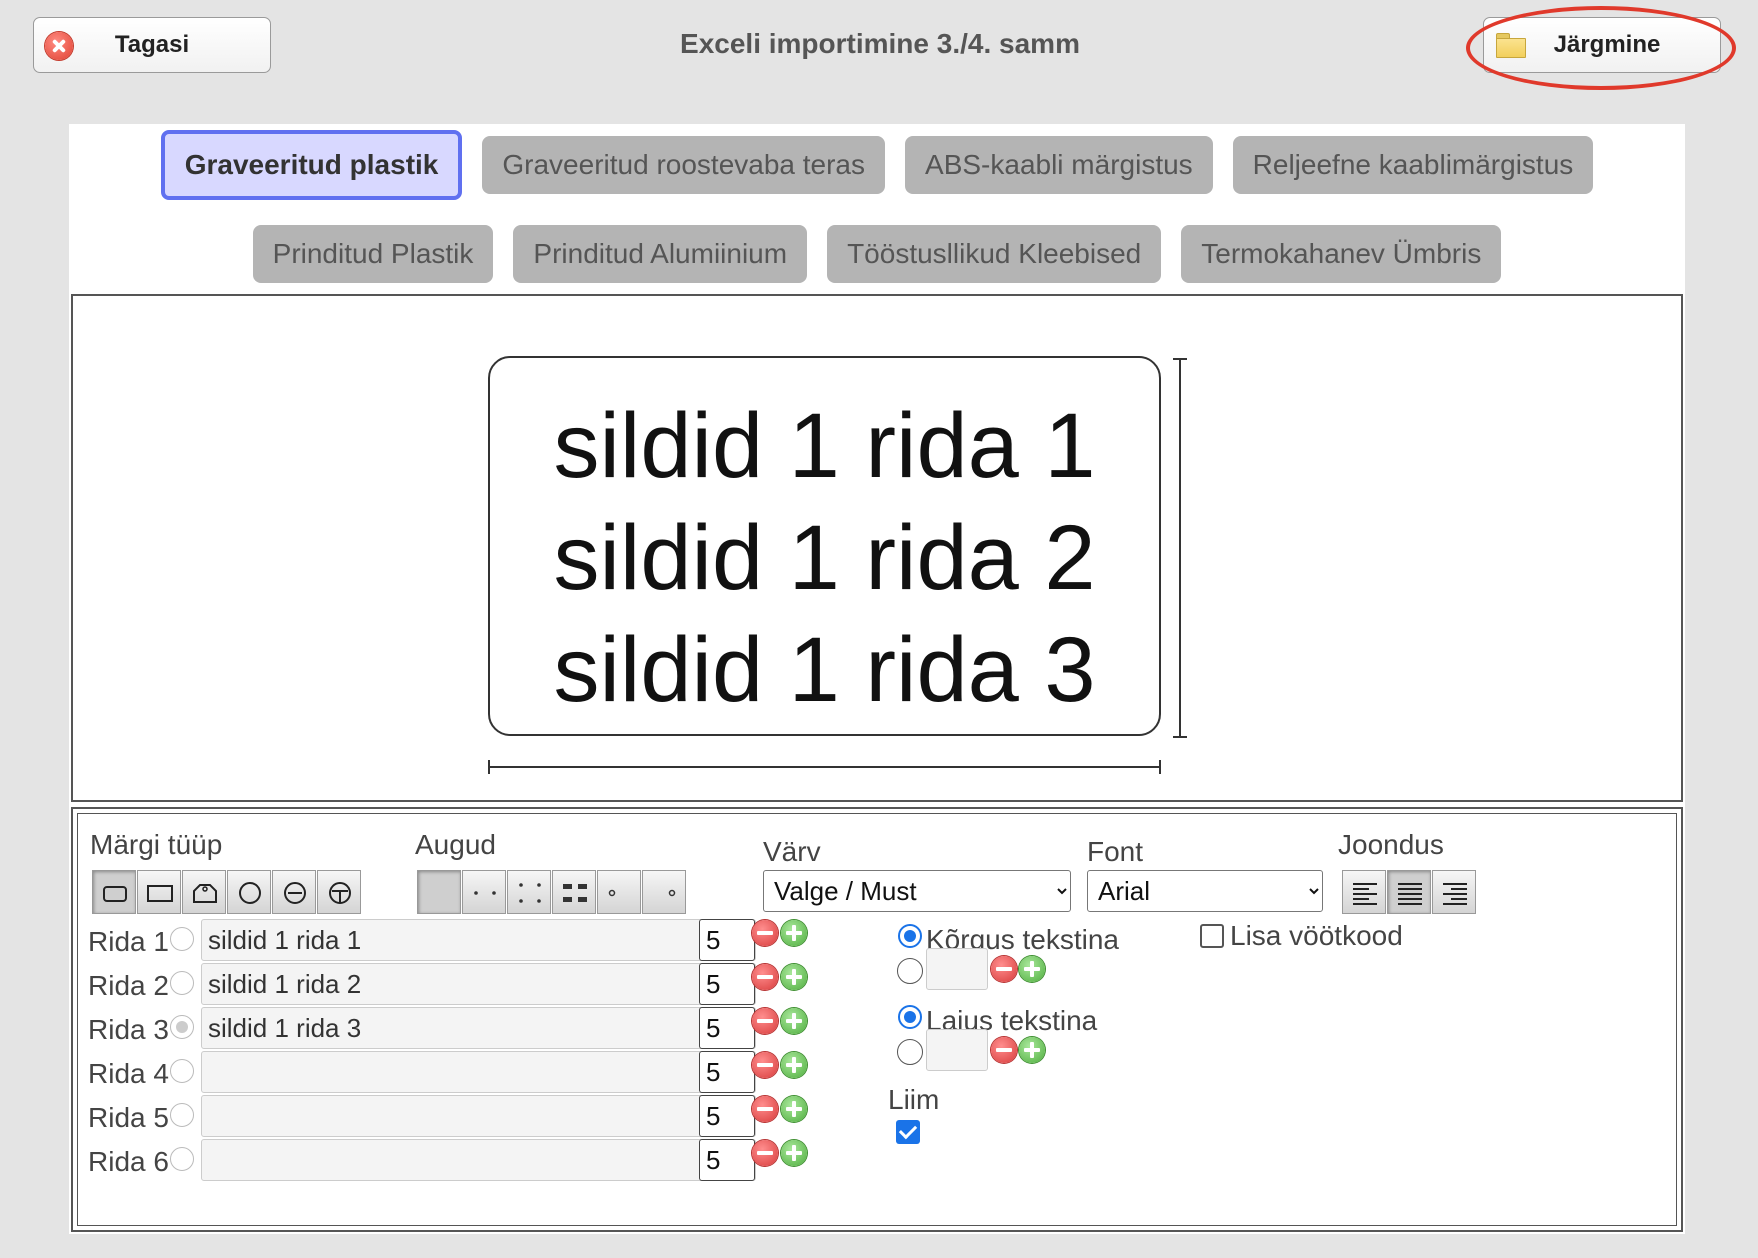  I want to click on shape-circle-t-button, so click(339, 892).